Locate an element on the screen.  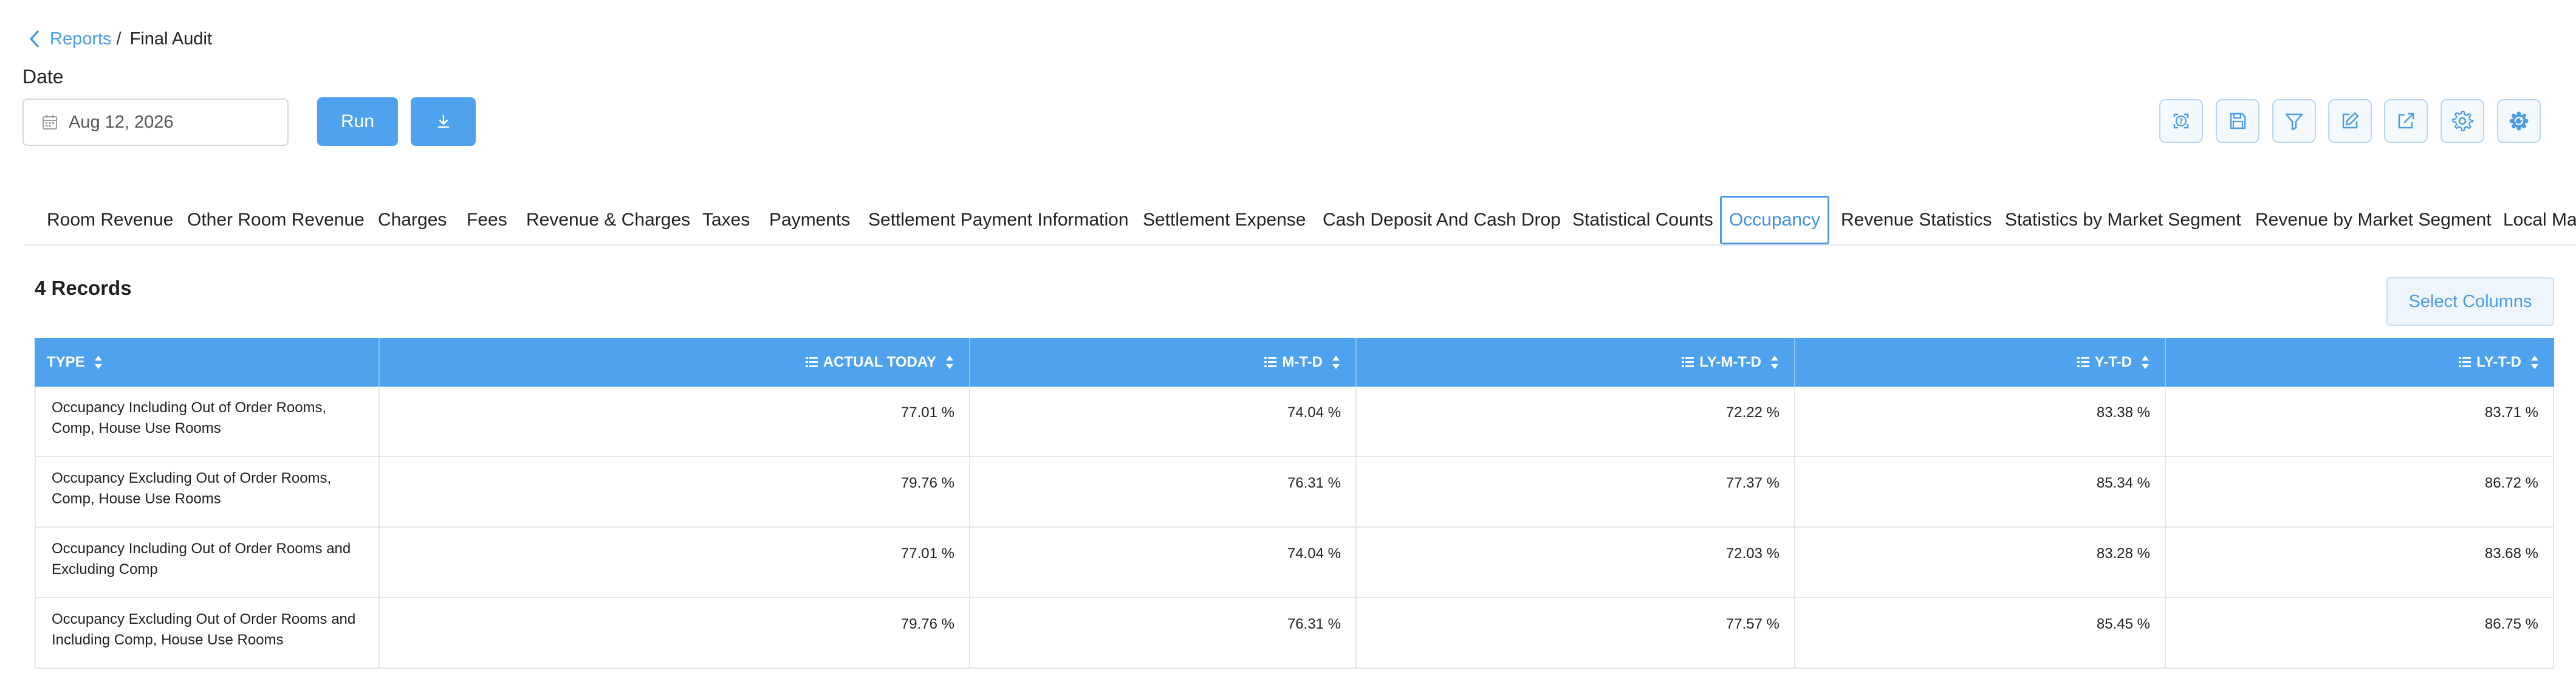
breadcrumb-reports-link: Reports is located at coordinates (81, 39).